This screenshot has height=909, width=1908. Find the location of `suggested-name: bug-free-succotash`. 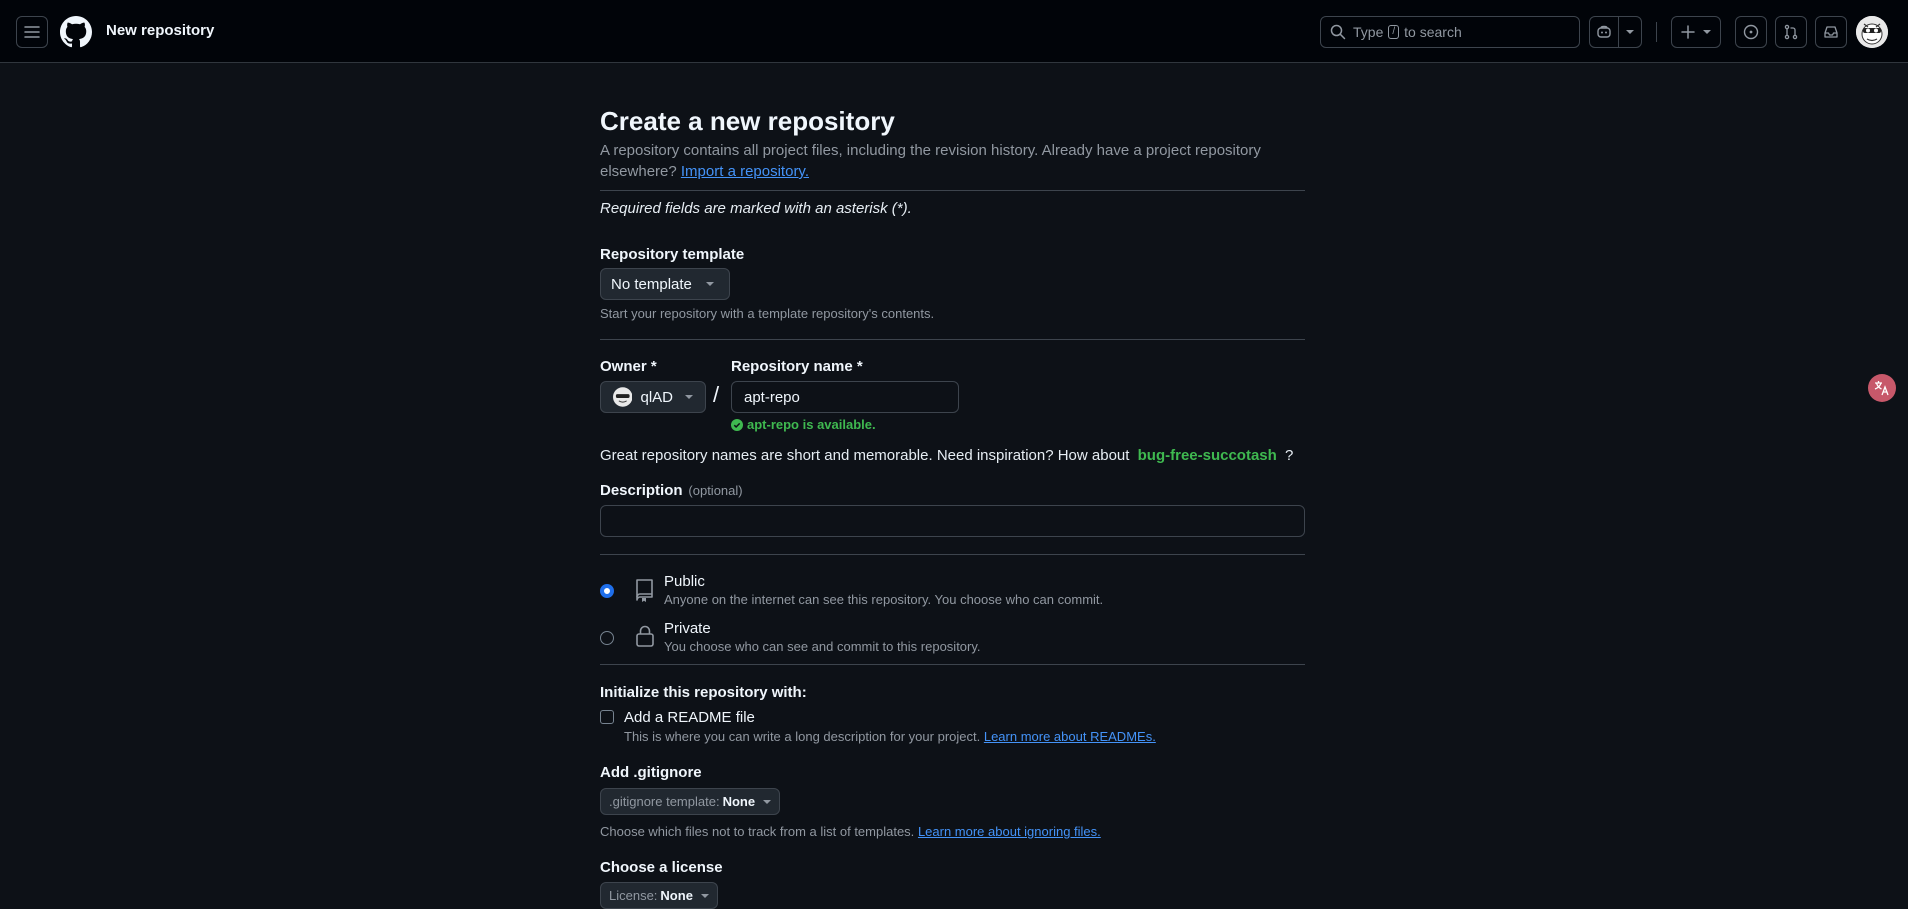

suggested-name: bug-free-succotash is located at coordinates (1207, 455).